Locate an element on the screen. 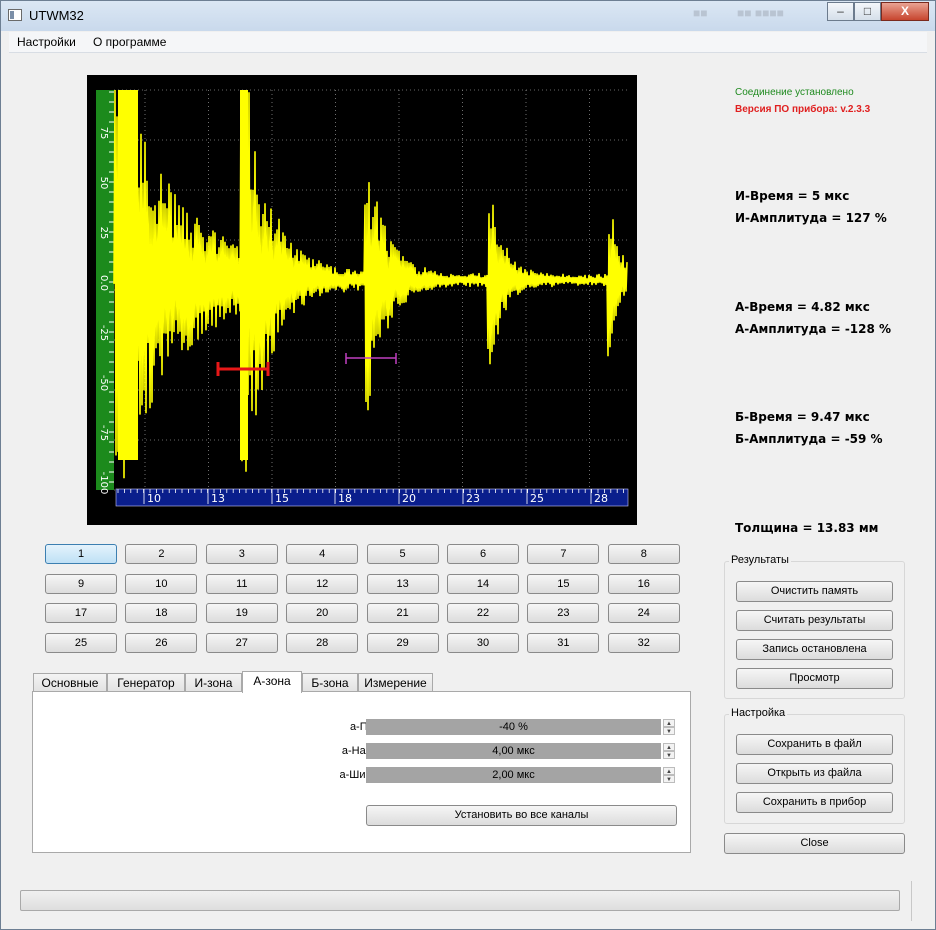 This screenshot has width=936, height=930. a-width-spinbox: 2,00 мкс is located at coordinates (513, 775).